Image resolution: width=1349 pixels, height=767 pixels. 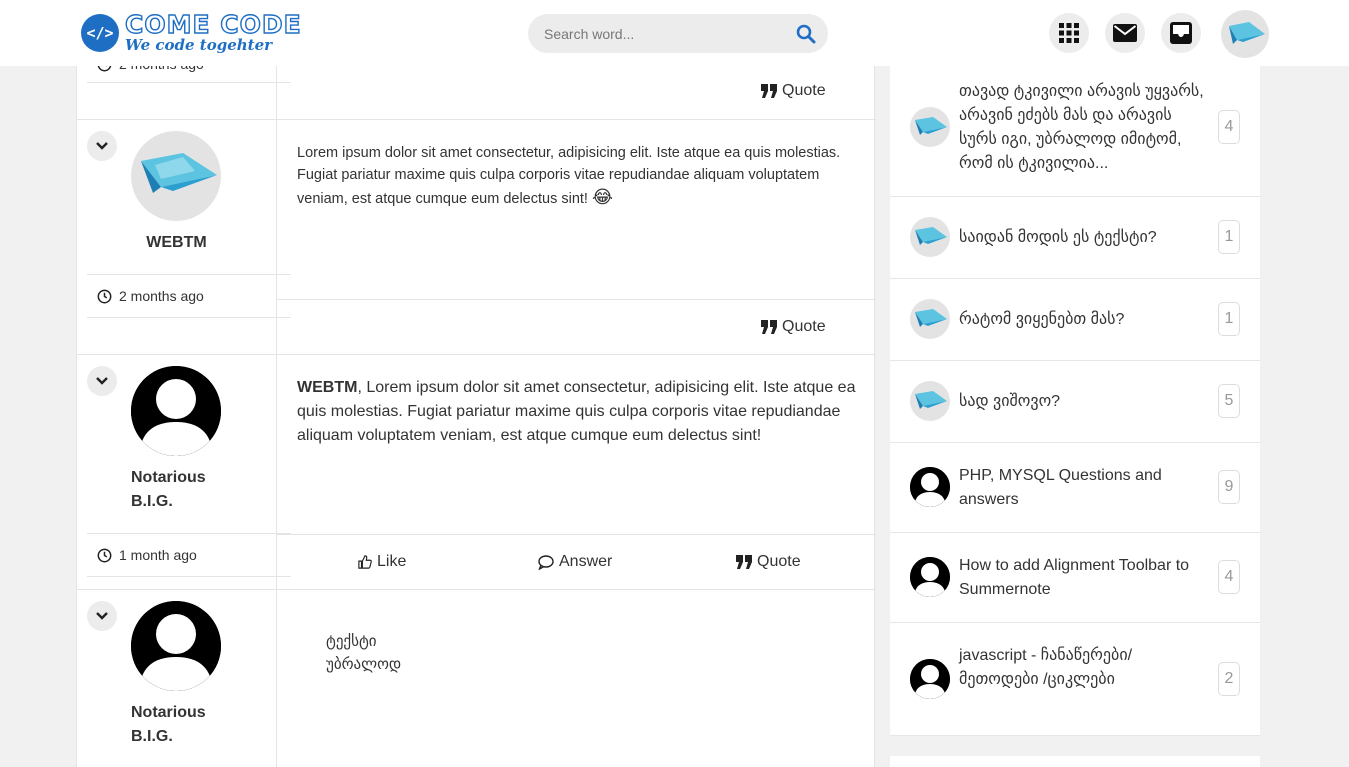 What do you see at coordinates (364, 653) in the screenshot?
I see `post-body: ტექსტი უბრალოდ` at bounding box center [364, 653].